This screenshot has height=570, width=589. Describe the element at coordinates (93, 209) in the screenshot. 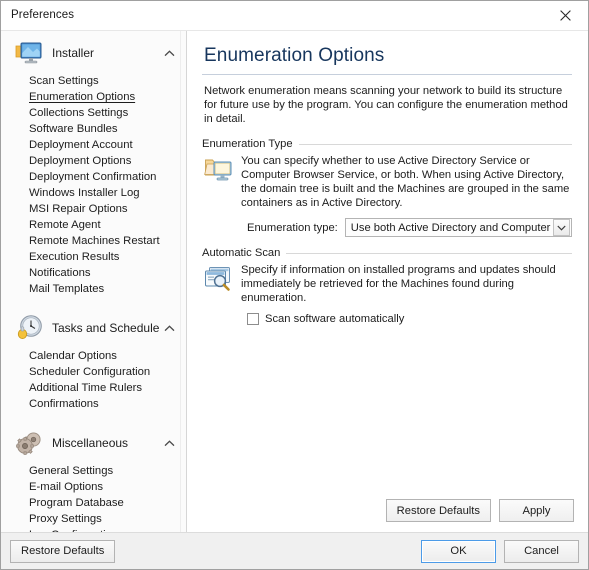

I see `sidebar-item-msi-repair-options: MSI Repair Options` at that location.